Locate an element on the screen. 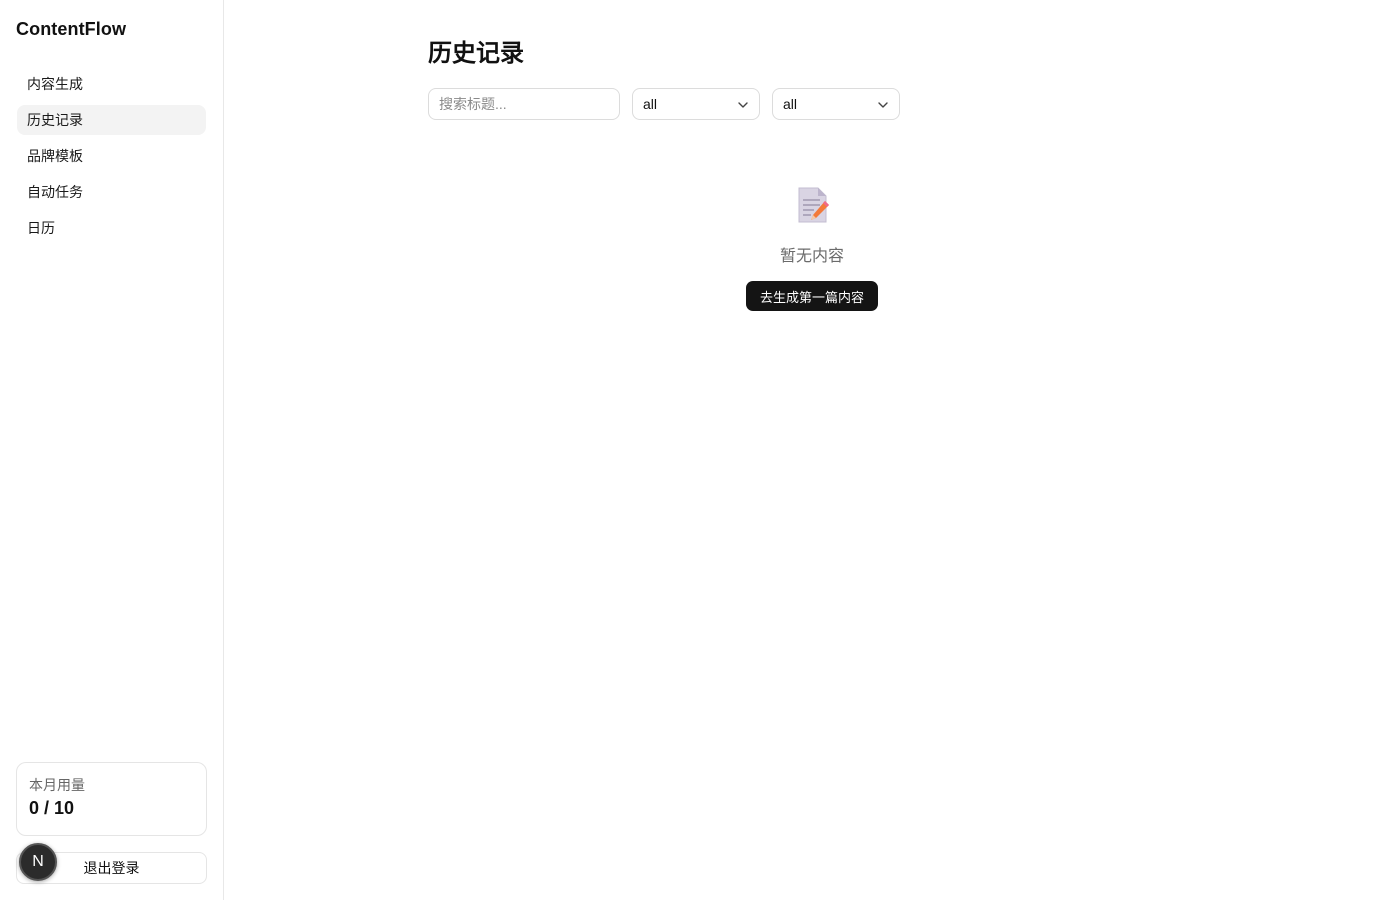 The width and height of the screenshot is (1400, 900). avatar: N is located at coordinates (38, 862).